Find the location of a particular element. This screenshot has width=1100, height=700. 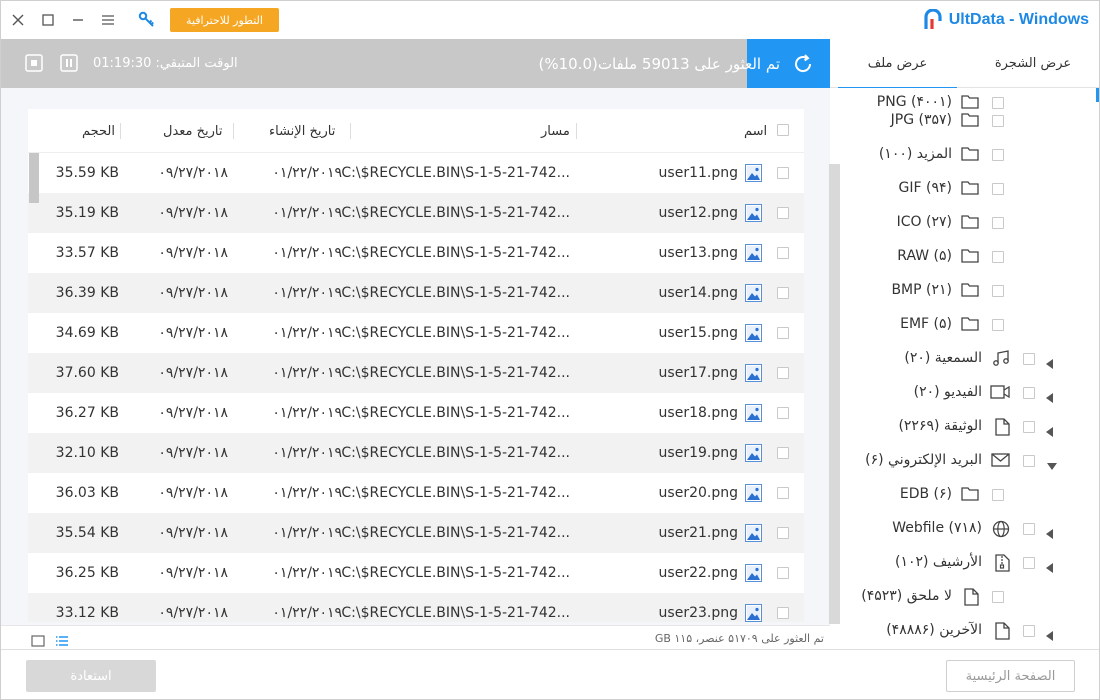

chevron-down-icon is located at coordinates (1052, 465).